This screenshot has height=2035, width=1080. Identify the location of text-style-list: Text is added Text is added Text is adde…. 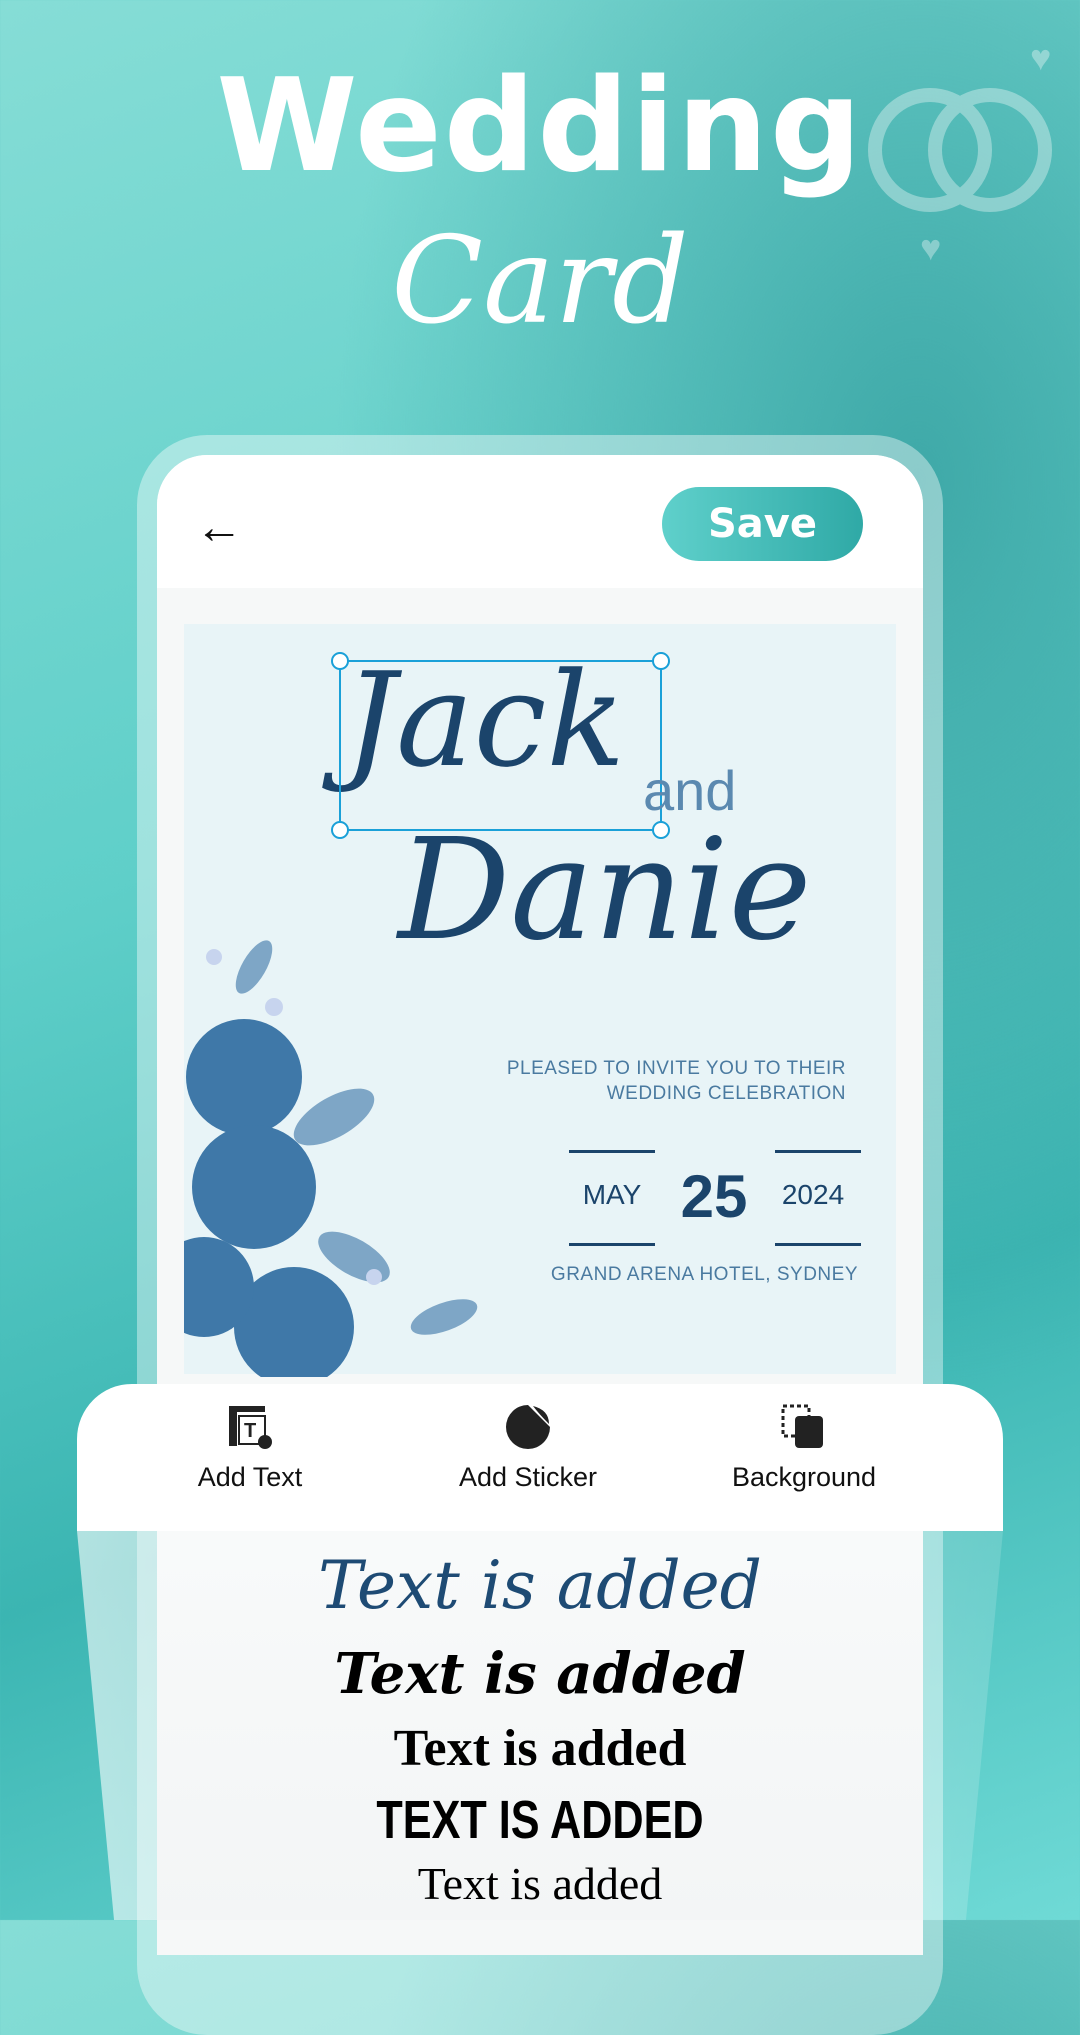
(540, 1725).